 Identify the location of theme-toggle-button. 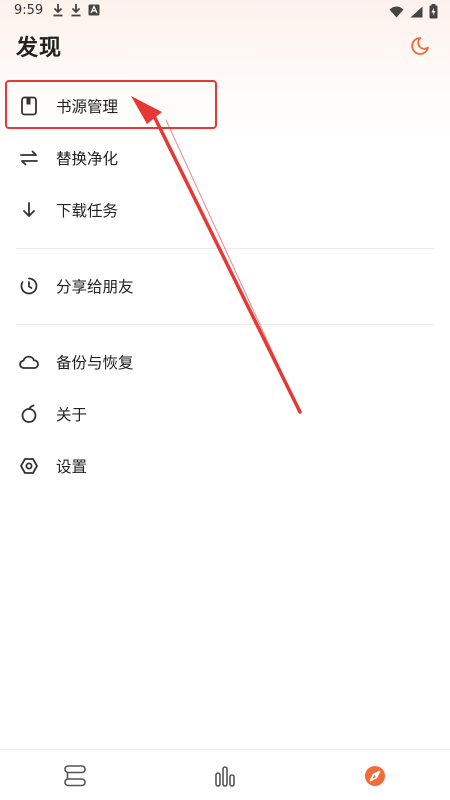
(420, 46).